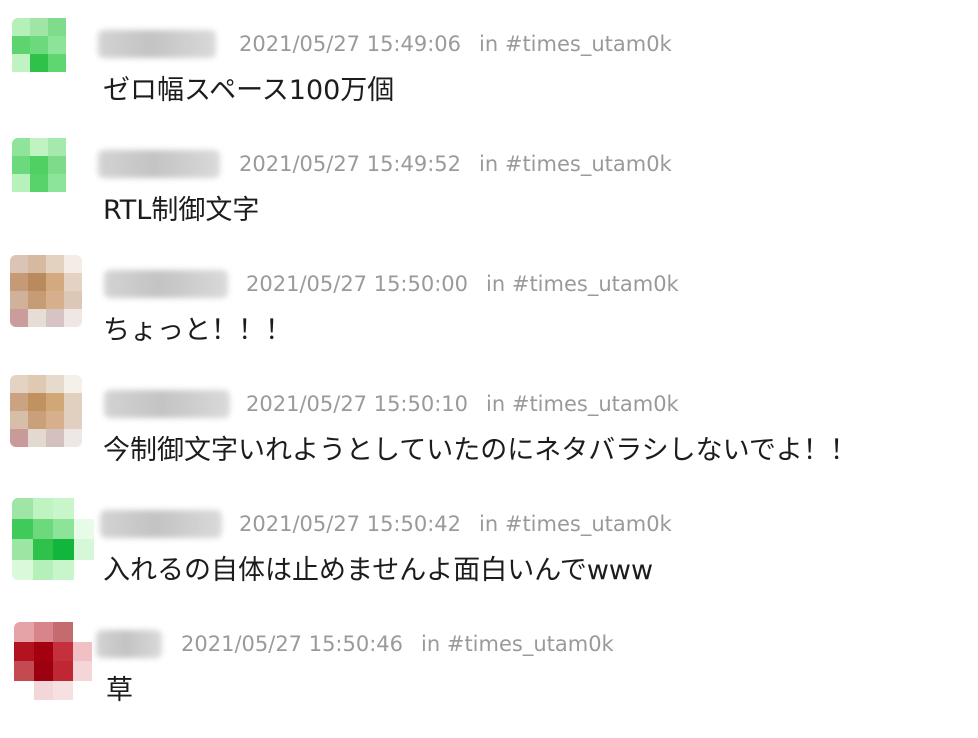  I want to click on message-meta: 2021/05/27 15:50:00 in #times_utam0k, so click(462, 284).